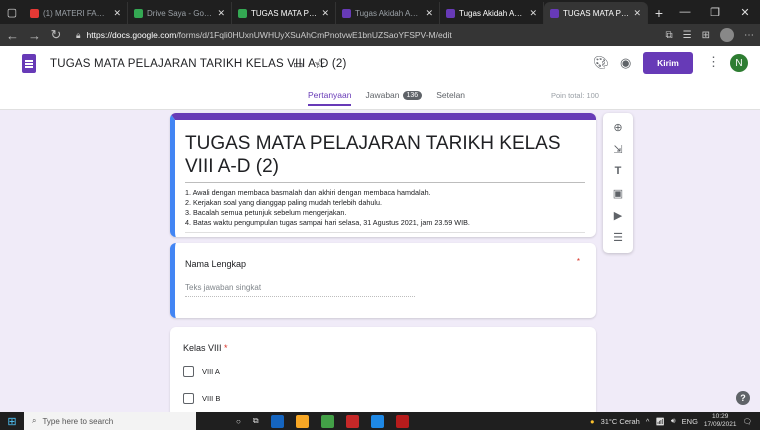  What do you see at coordinates (12, 35) in the screenshot?
I see `back-icon: ←` at bounding box center [12, 35].